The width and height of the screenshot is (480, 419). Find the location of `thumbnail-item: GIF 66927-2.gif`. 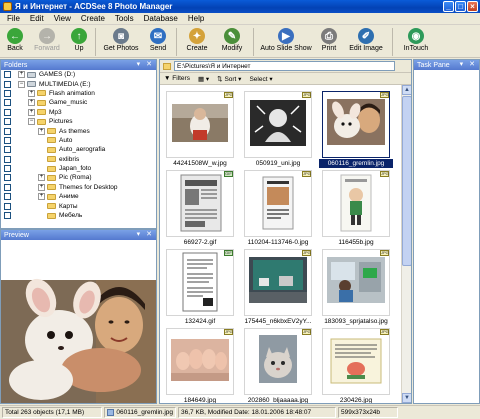

thumbnail-item: GIF 66927-2.gif is located at coordinates (200, 207).